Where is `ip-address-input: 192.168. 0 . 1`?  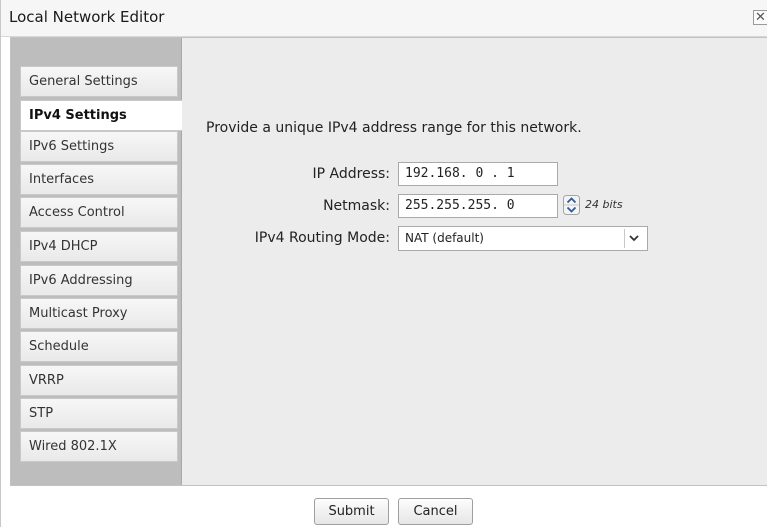
ip-address-input: 192.168. 0 . 1 is located at coordinates (478, 174).